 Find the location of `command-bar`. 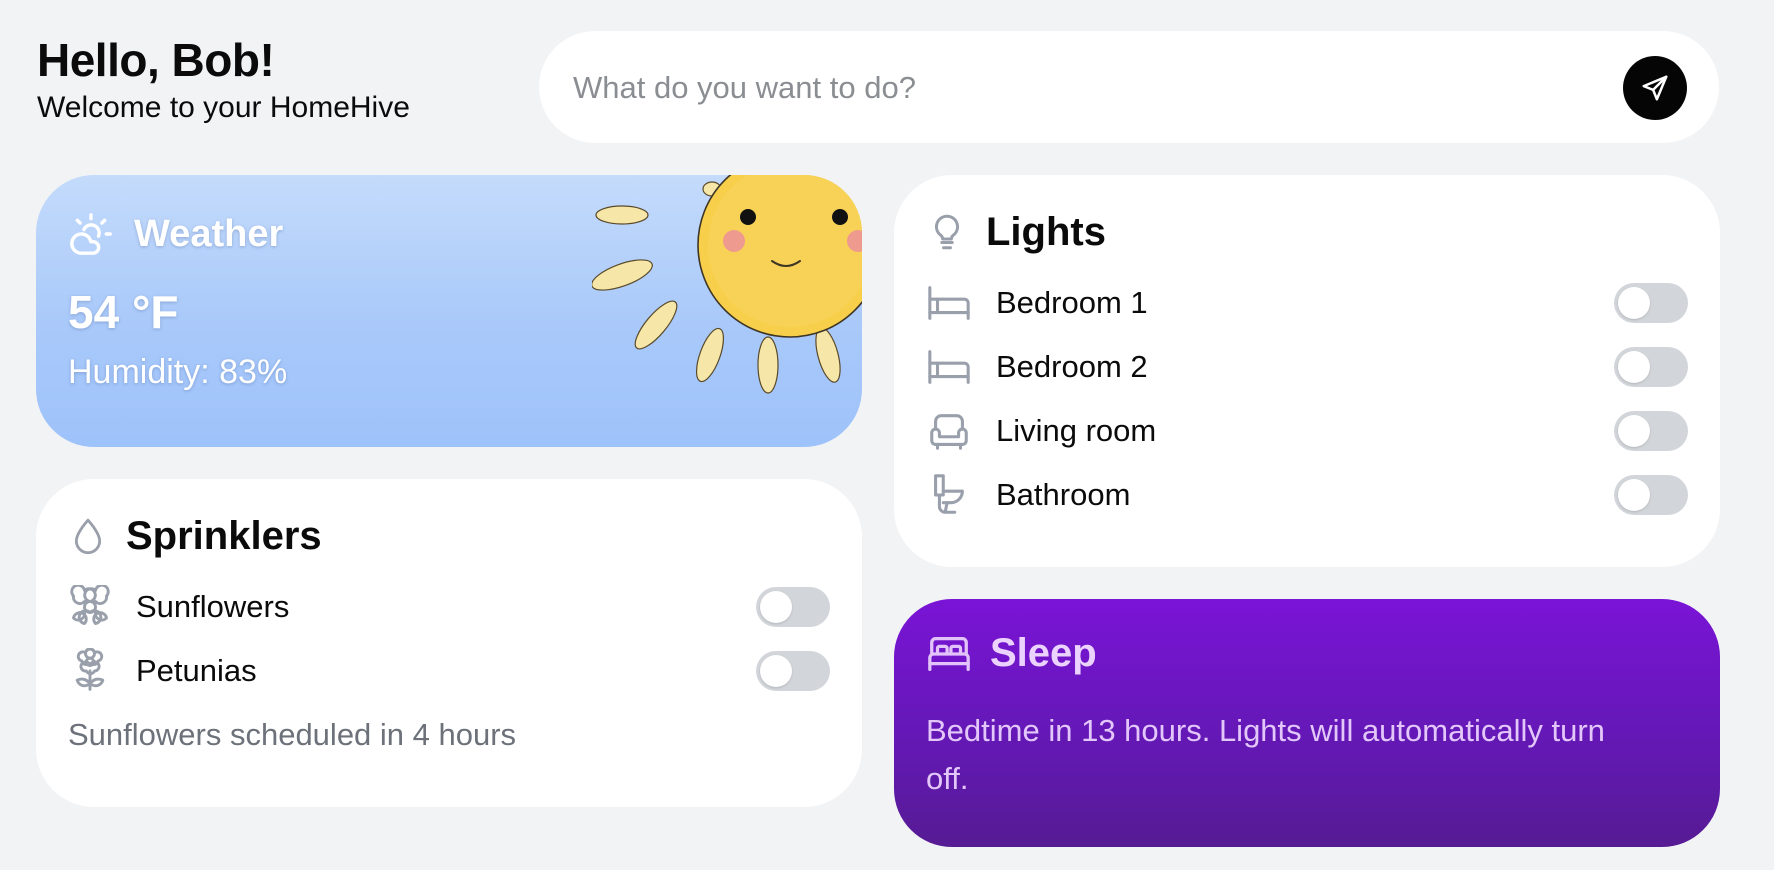

command-bar is located at coordinates (1129, 87).